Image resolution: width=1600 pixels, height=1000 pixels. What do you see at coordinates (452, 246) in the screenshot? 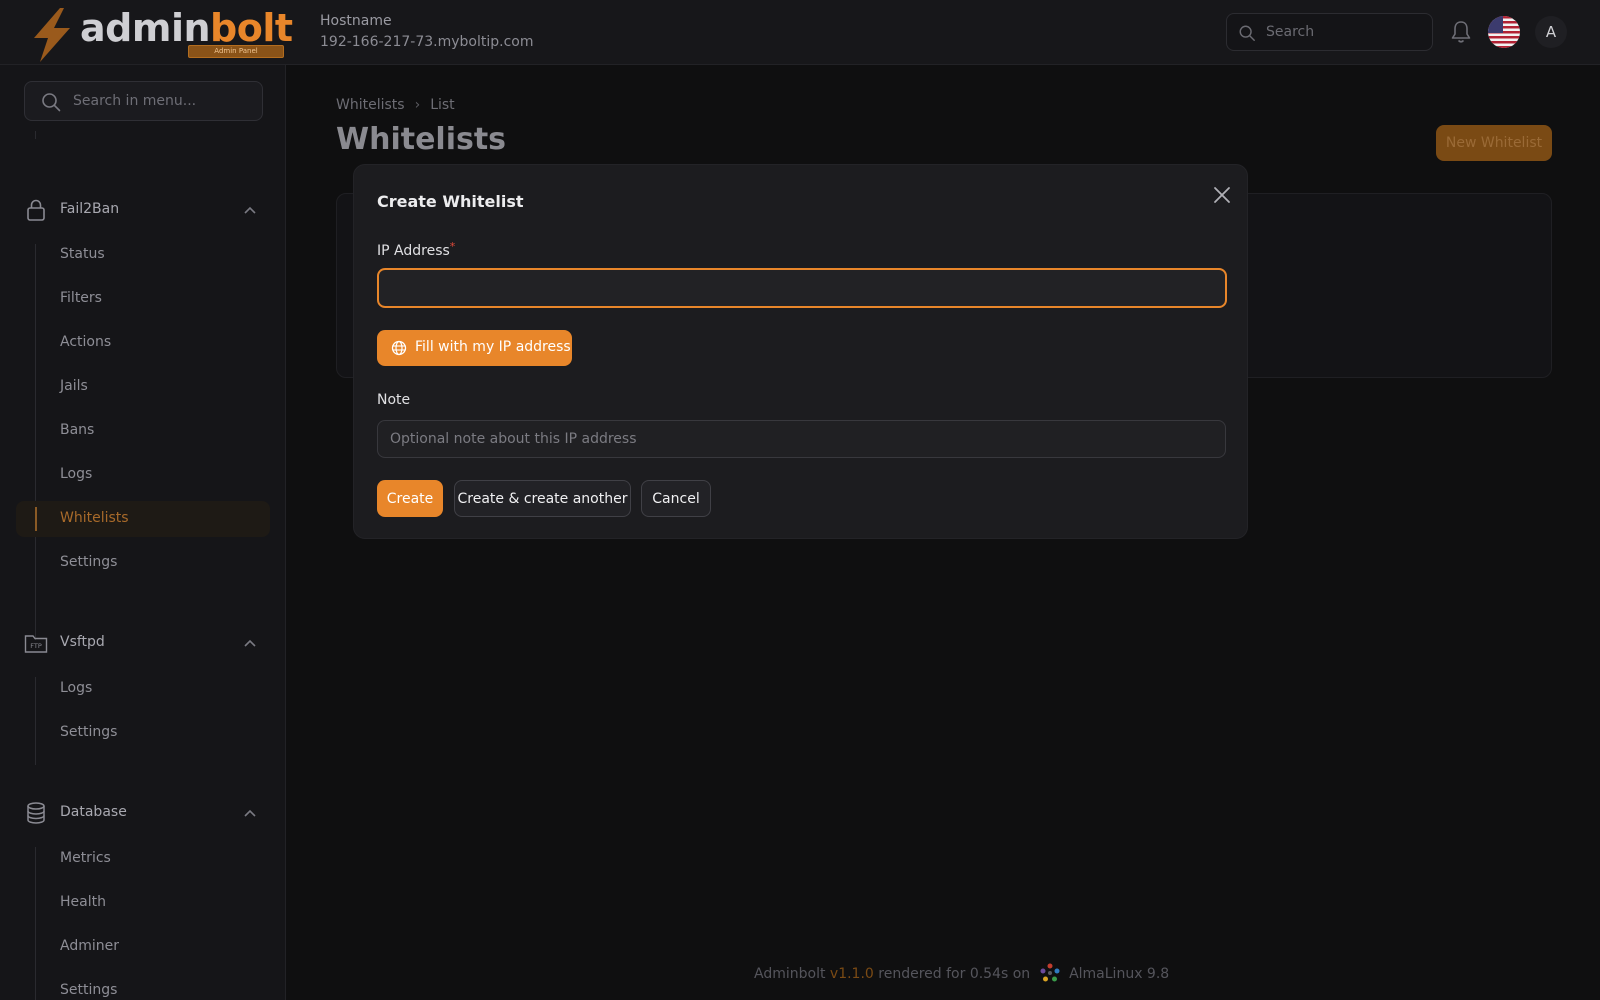
I see `required-marker: *` at bounding box center [452, 246].